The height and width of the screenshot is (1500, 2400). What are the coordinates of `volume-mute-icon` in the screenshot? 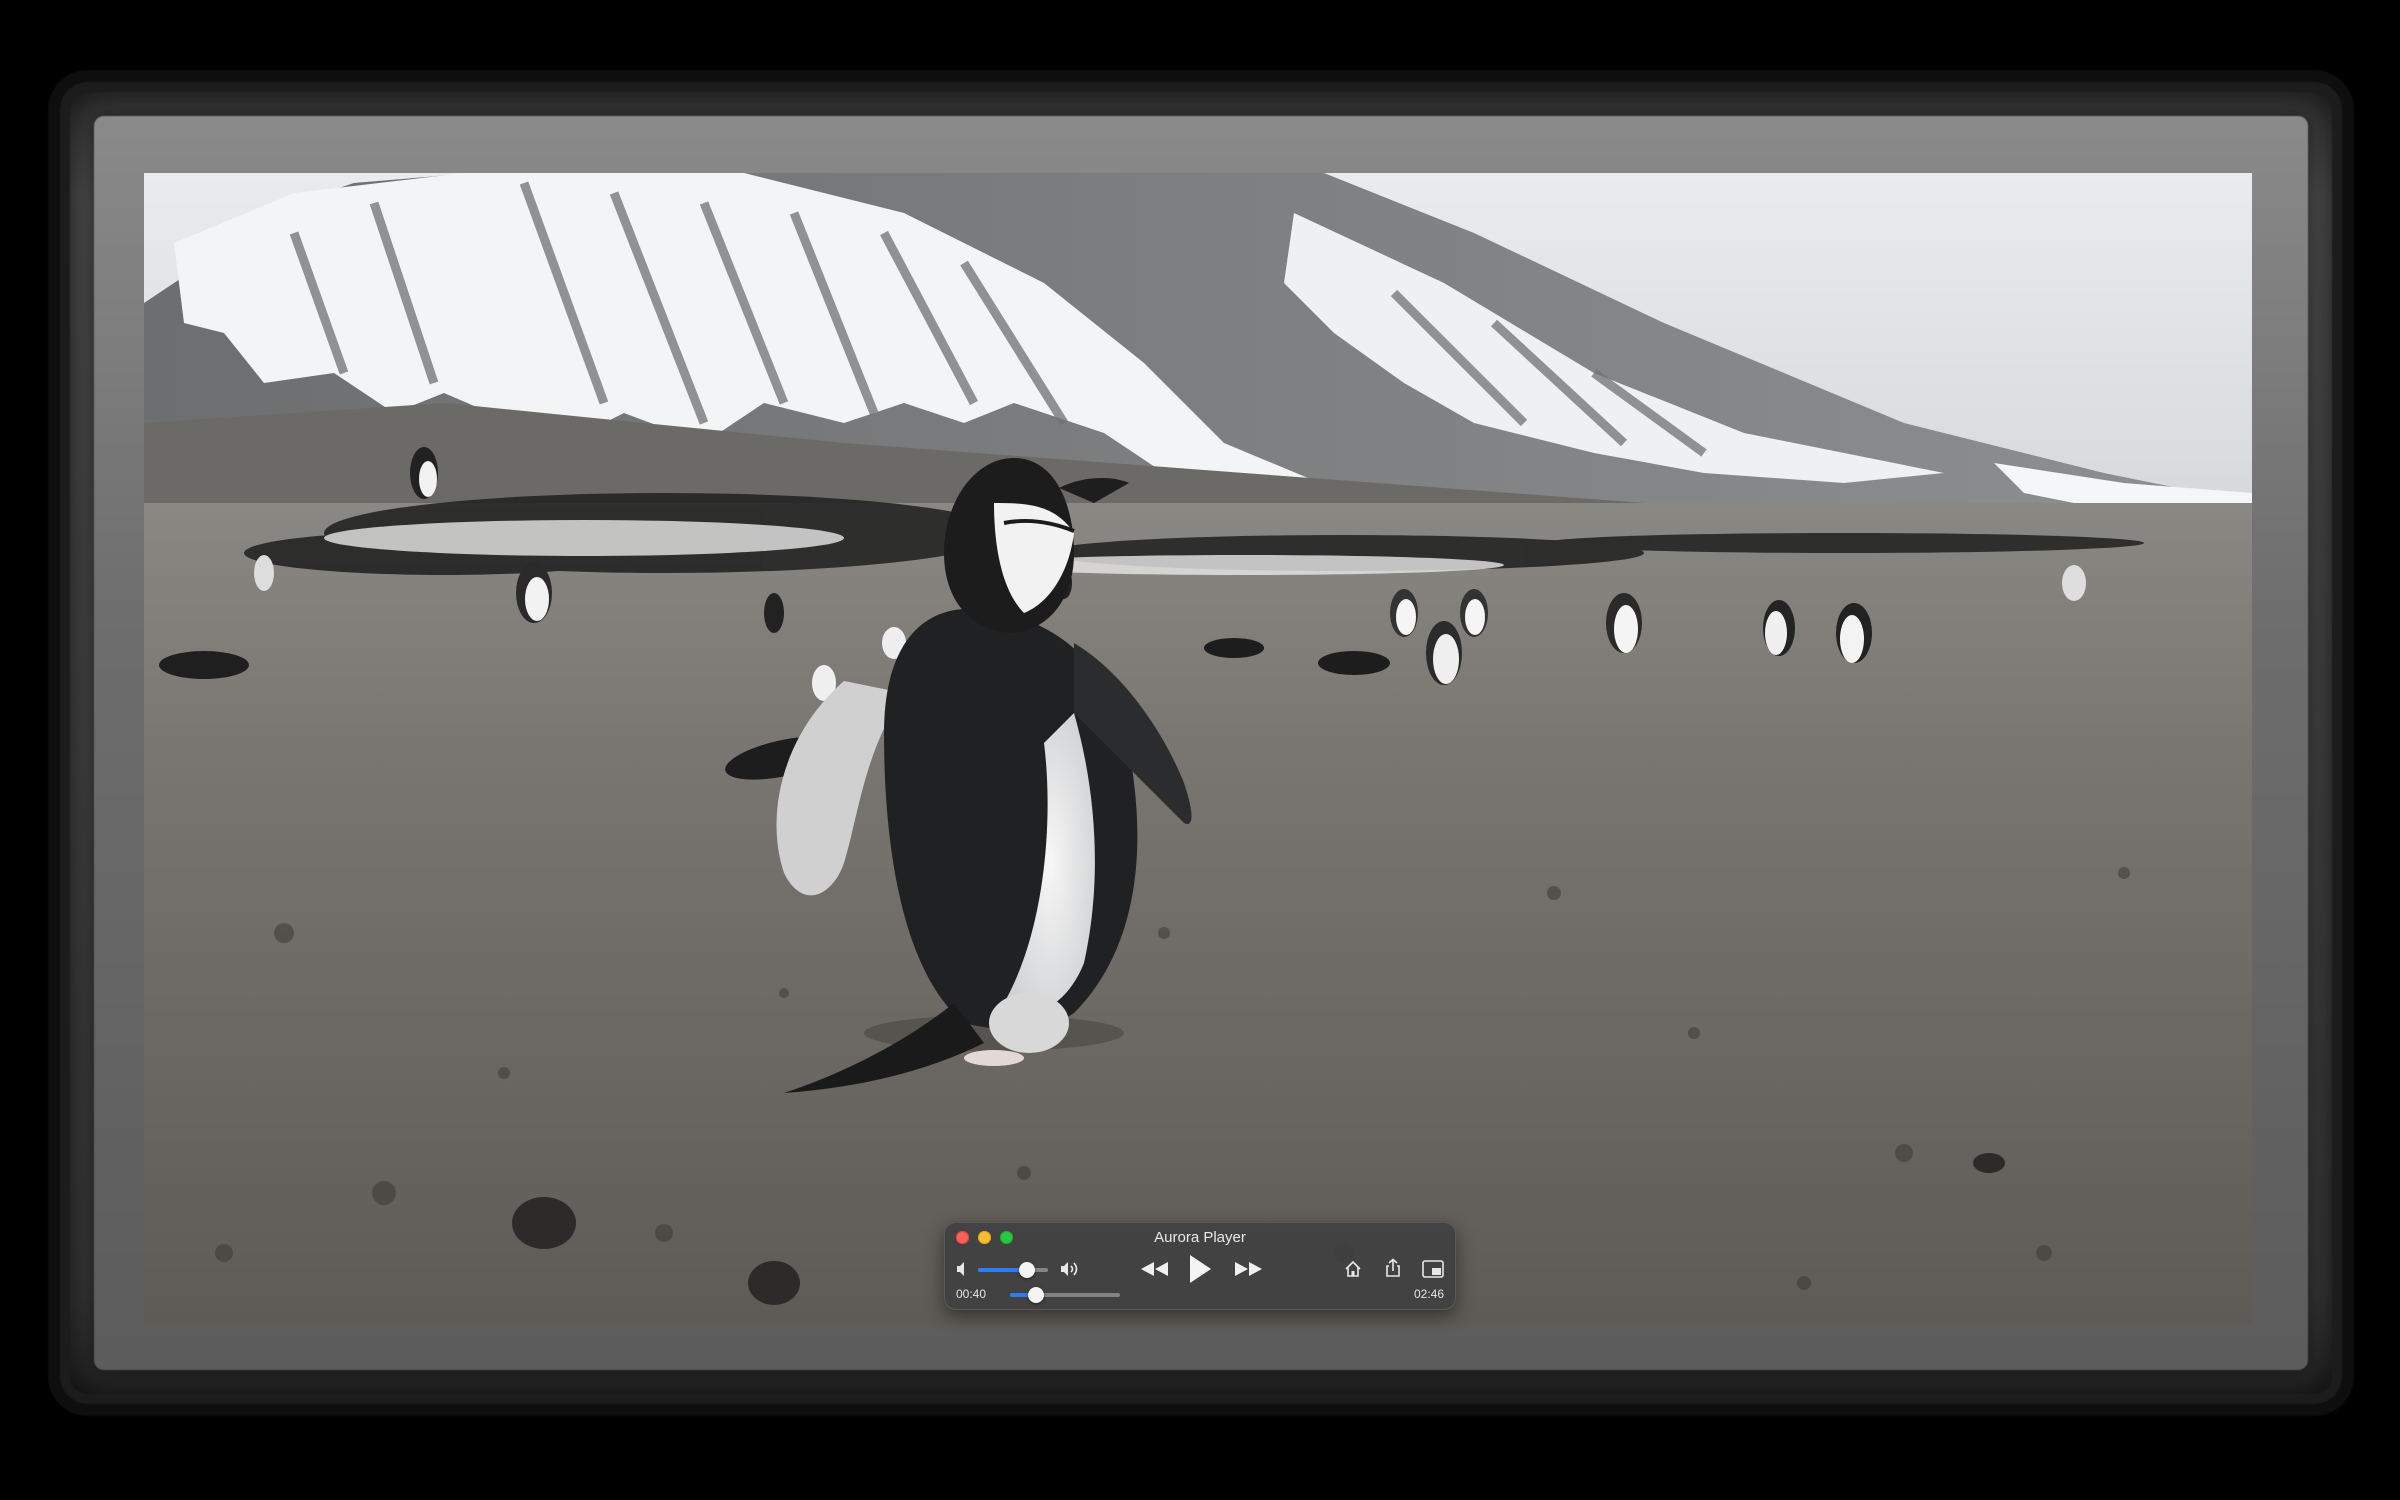 It's located at (963, 1269).